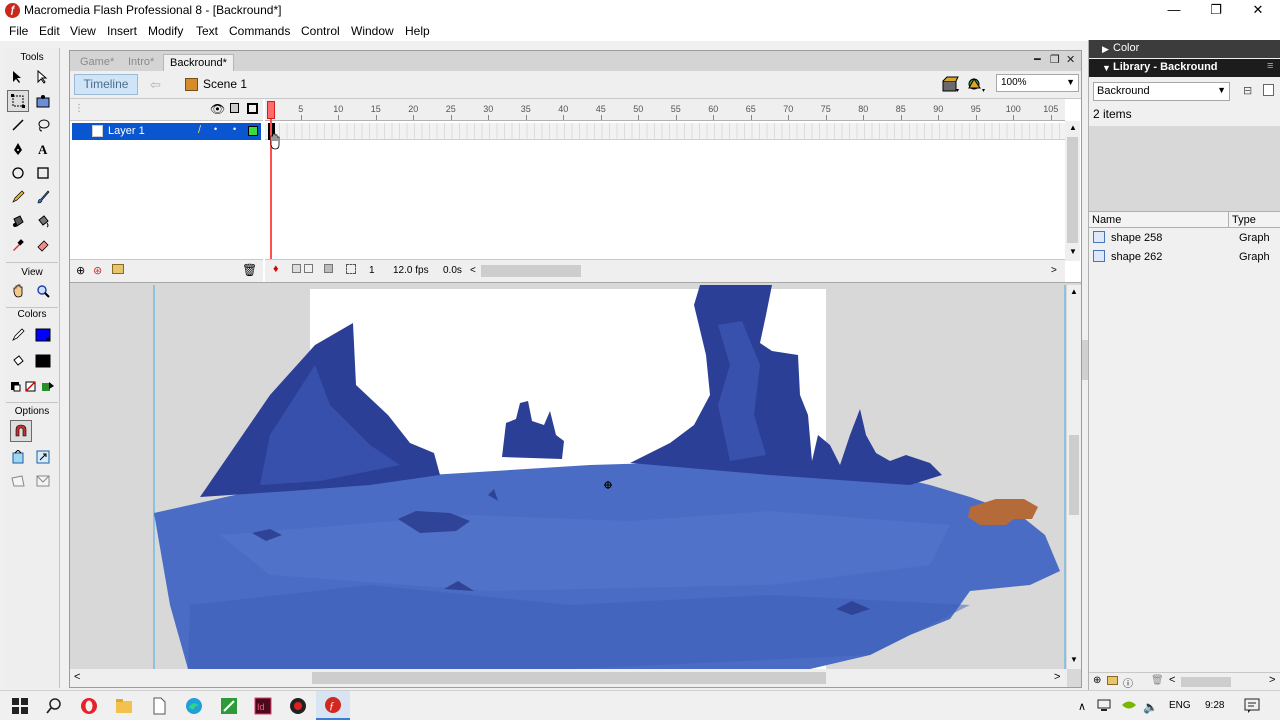  I want to click on frame-rate: 12.0 fps, so click(411, 270).